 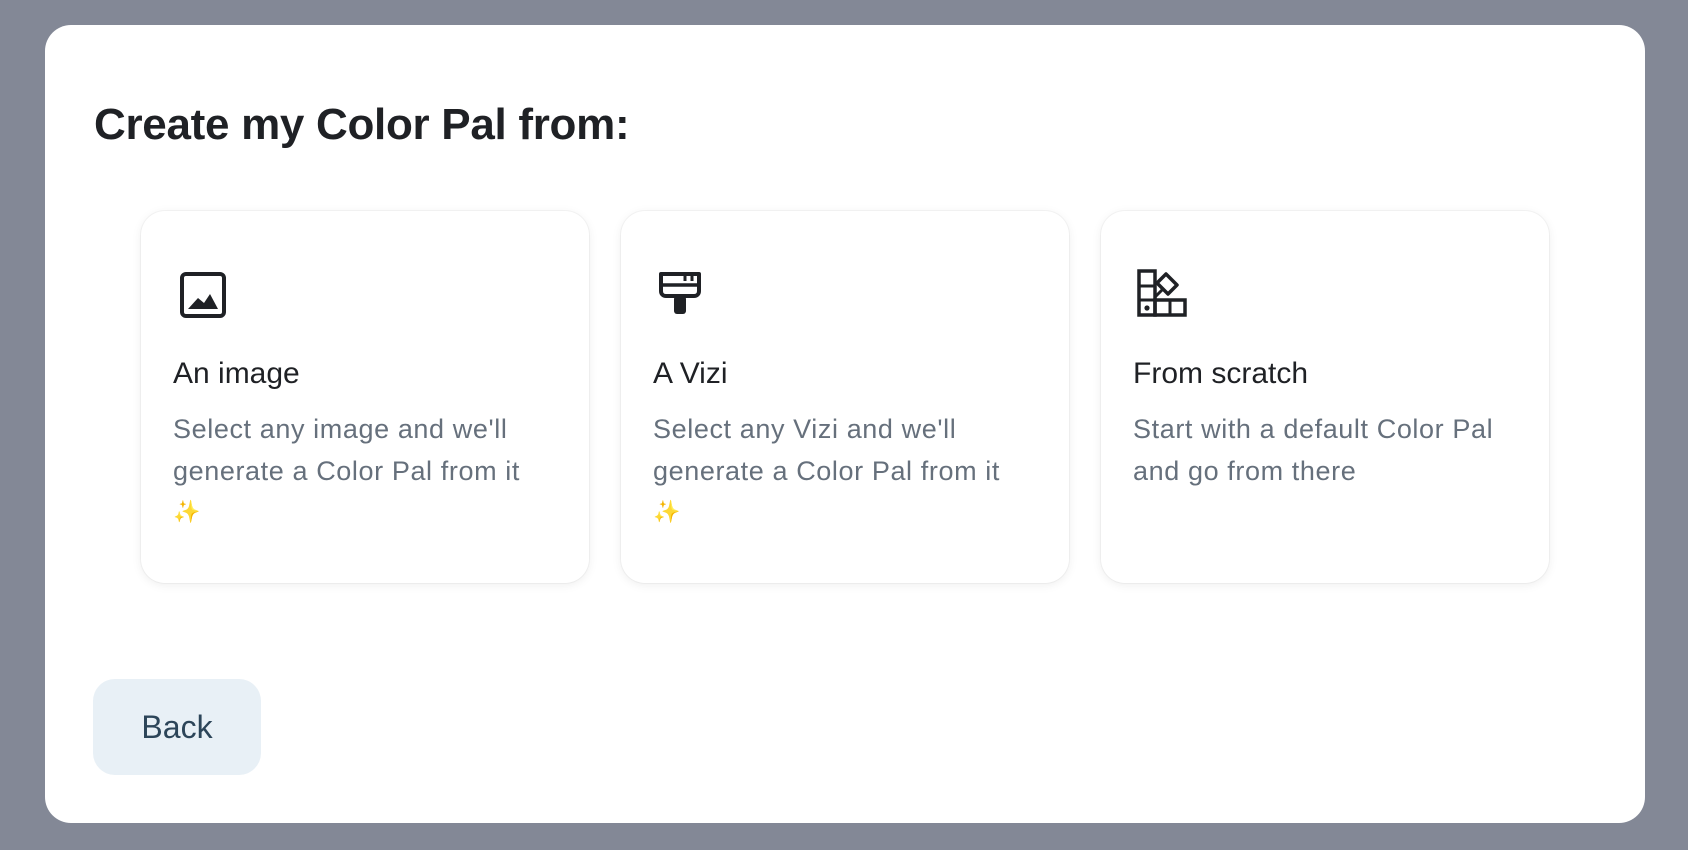 What do you see at coordinates (236, 373) in the screenshot?
I see `option-title: An image` at bounding box center [236, 373].